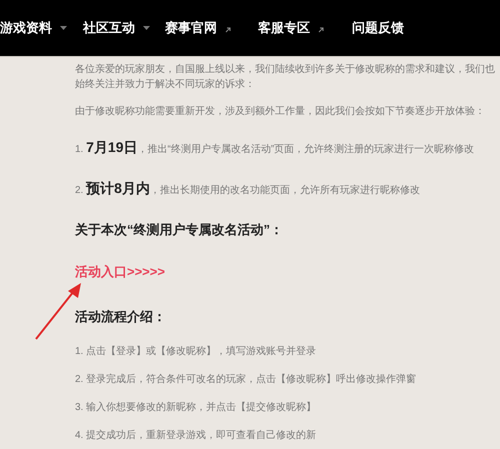  What do you see at coordinates (41, 28) in the screenshot?
I see `nav-link: 游戏资料` at bounding box center [41, 28].